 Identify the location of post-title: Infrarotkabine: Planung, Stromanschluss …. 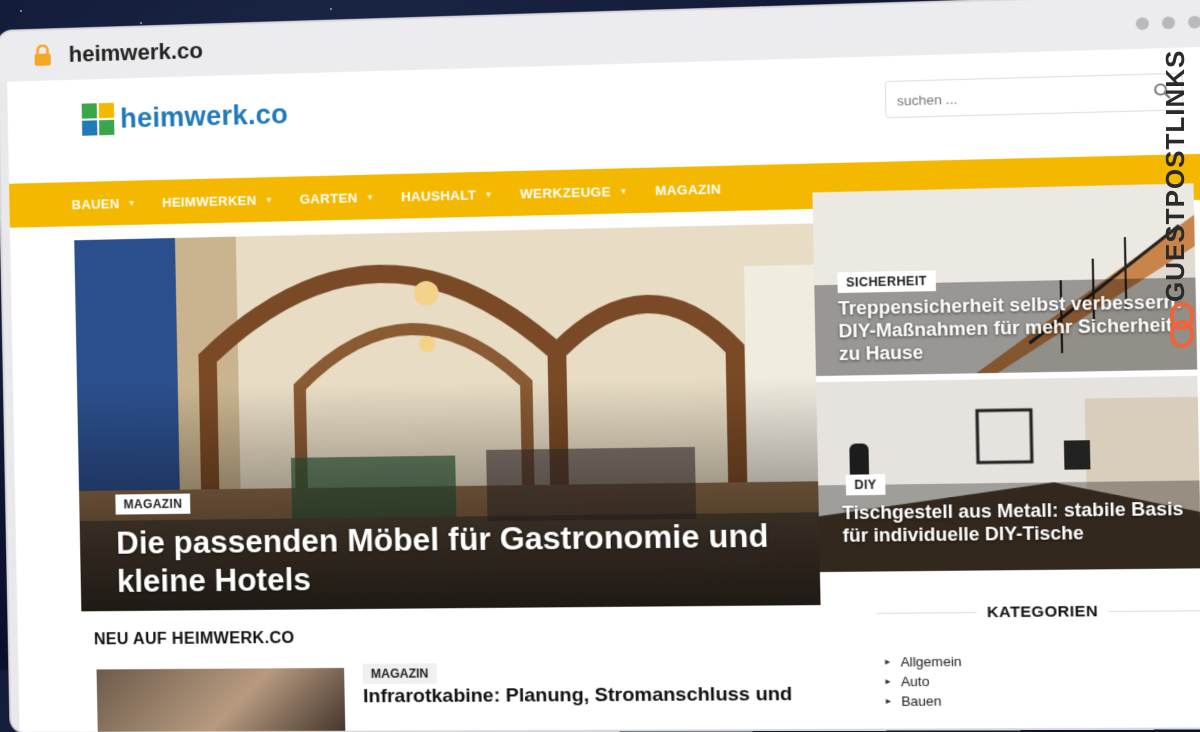
(582, 696).